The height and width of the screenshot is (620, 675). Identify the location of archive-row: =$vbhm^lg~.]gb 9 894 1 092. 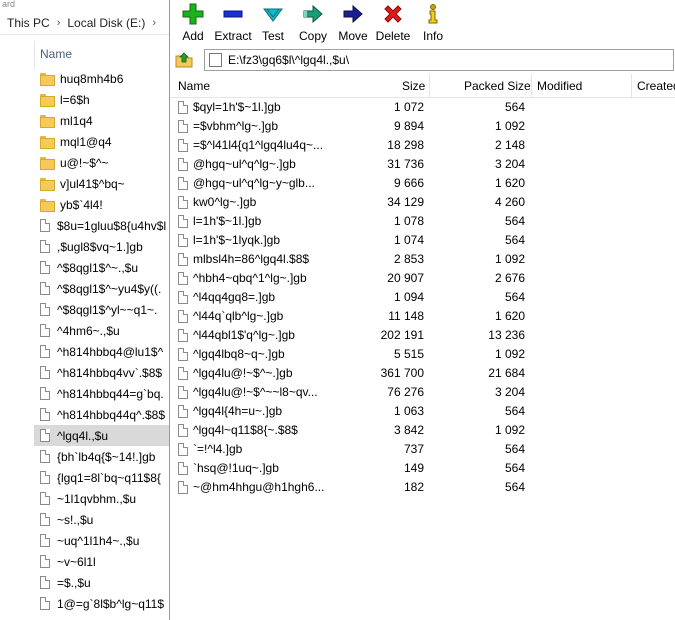
(422, 126).